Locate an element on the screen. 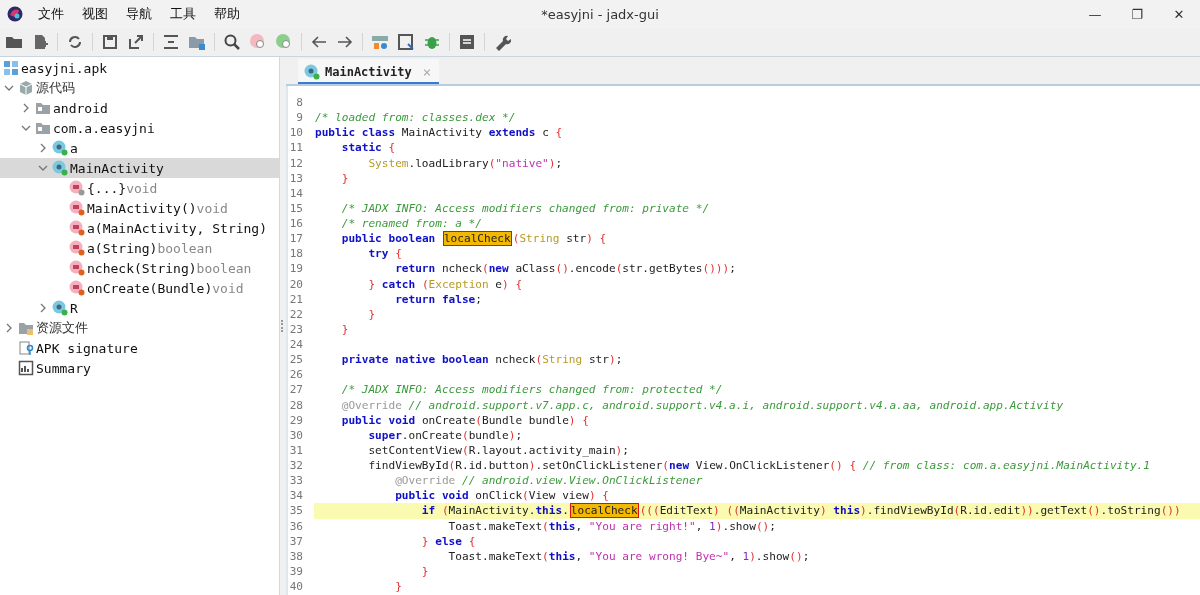 The image size is (1200, 595). tree-item: a(MainActivity, String) is located at coordinates (177, 228).